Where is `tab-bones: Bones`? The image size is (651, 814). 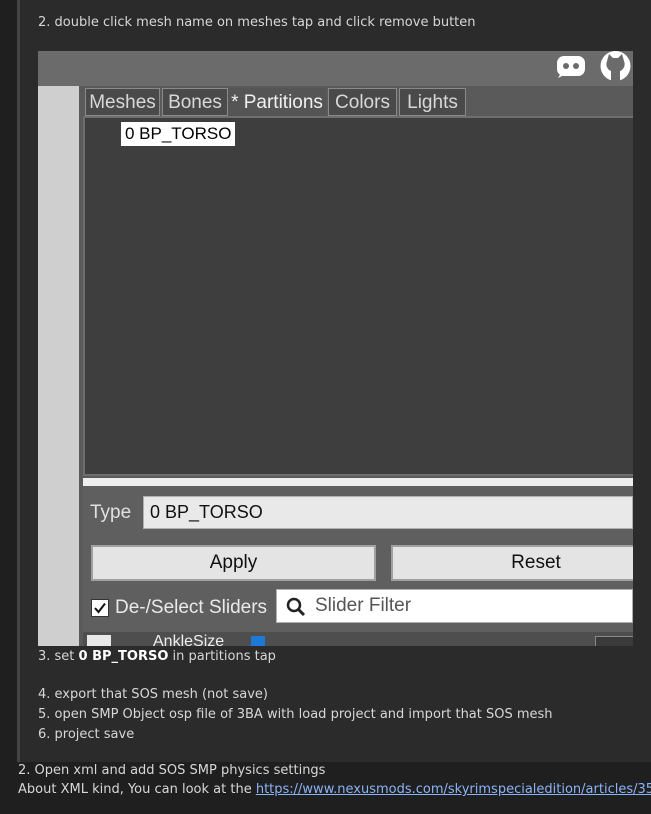 tab-bones: Bones is located at coordinates (195, 102).